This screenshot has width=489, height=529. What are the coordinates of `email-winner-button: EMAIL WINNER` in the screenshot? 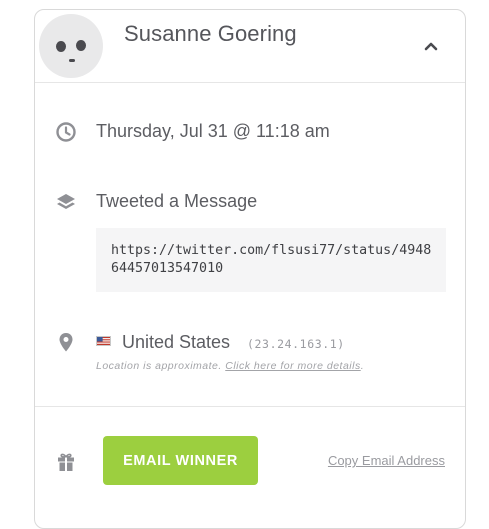 It's located at (180, 460).